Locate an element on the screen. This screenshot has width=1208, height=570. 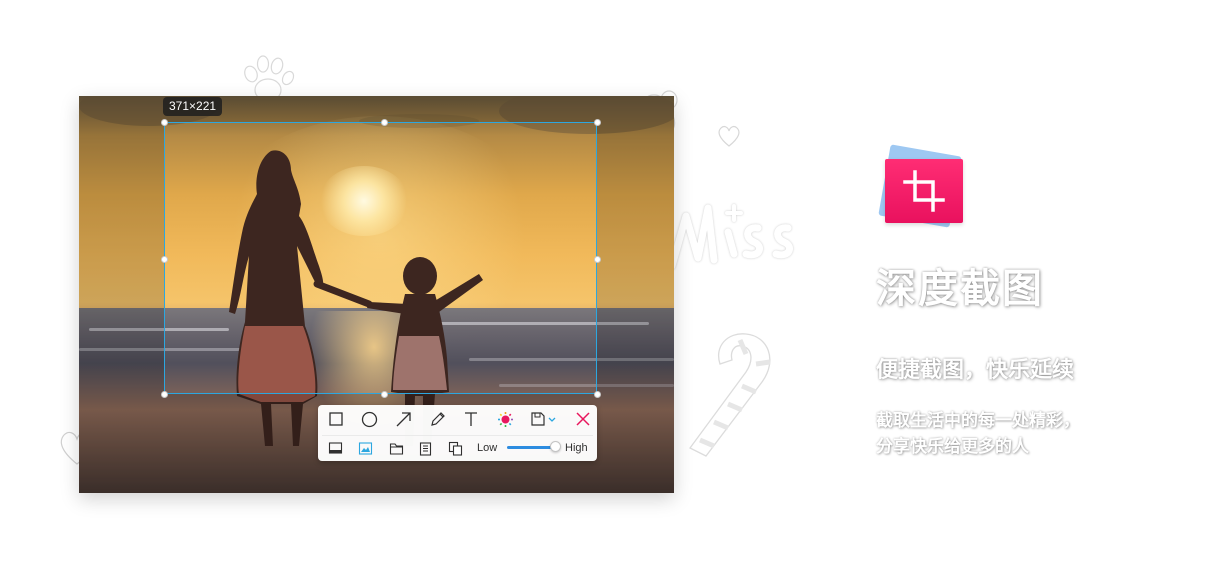
candy-cane-doodle is located at coordinates (730, 395).